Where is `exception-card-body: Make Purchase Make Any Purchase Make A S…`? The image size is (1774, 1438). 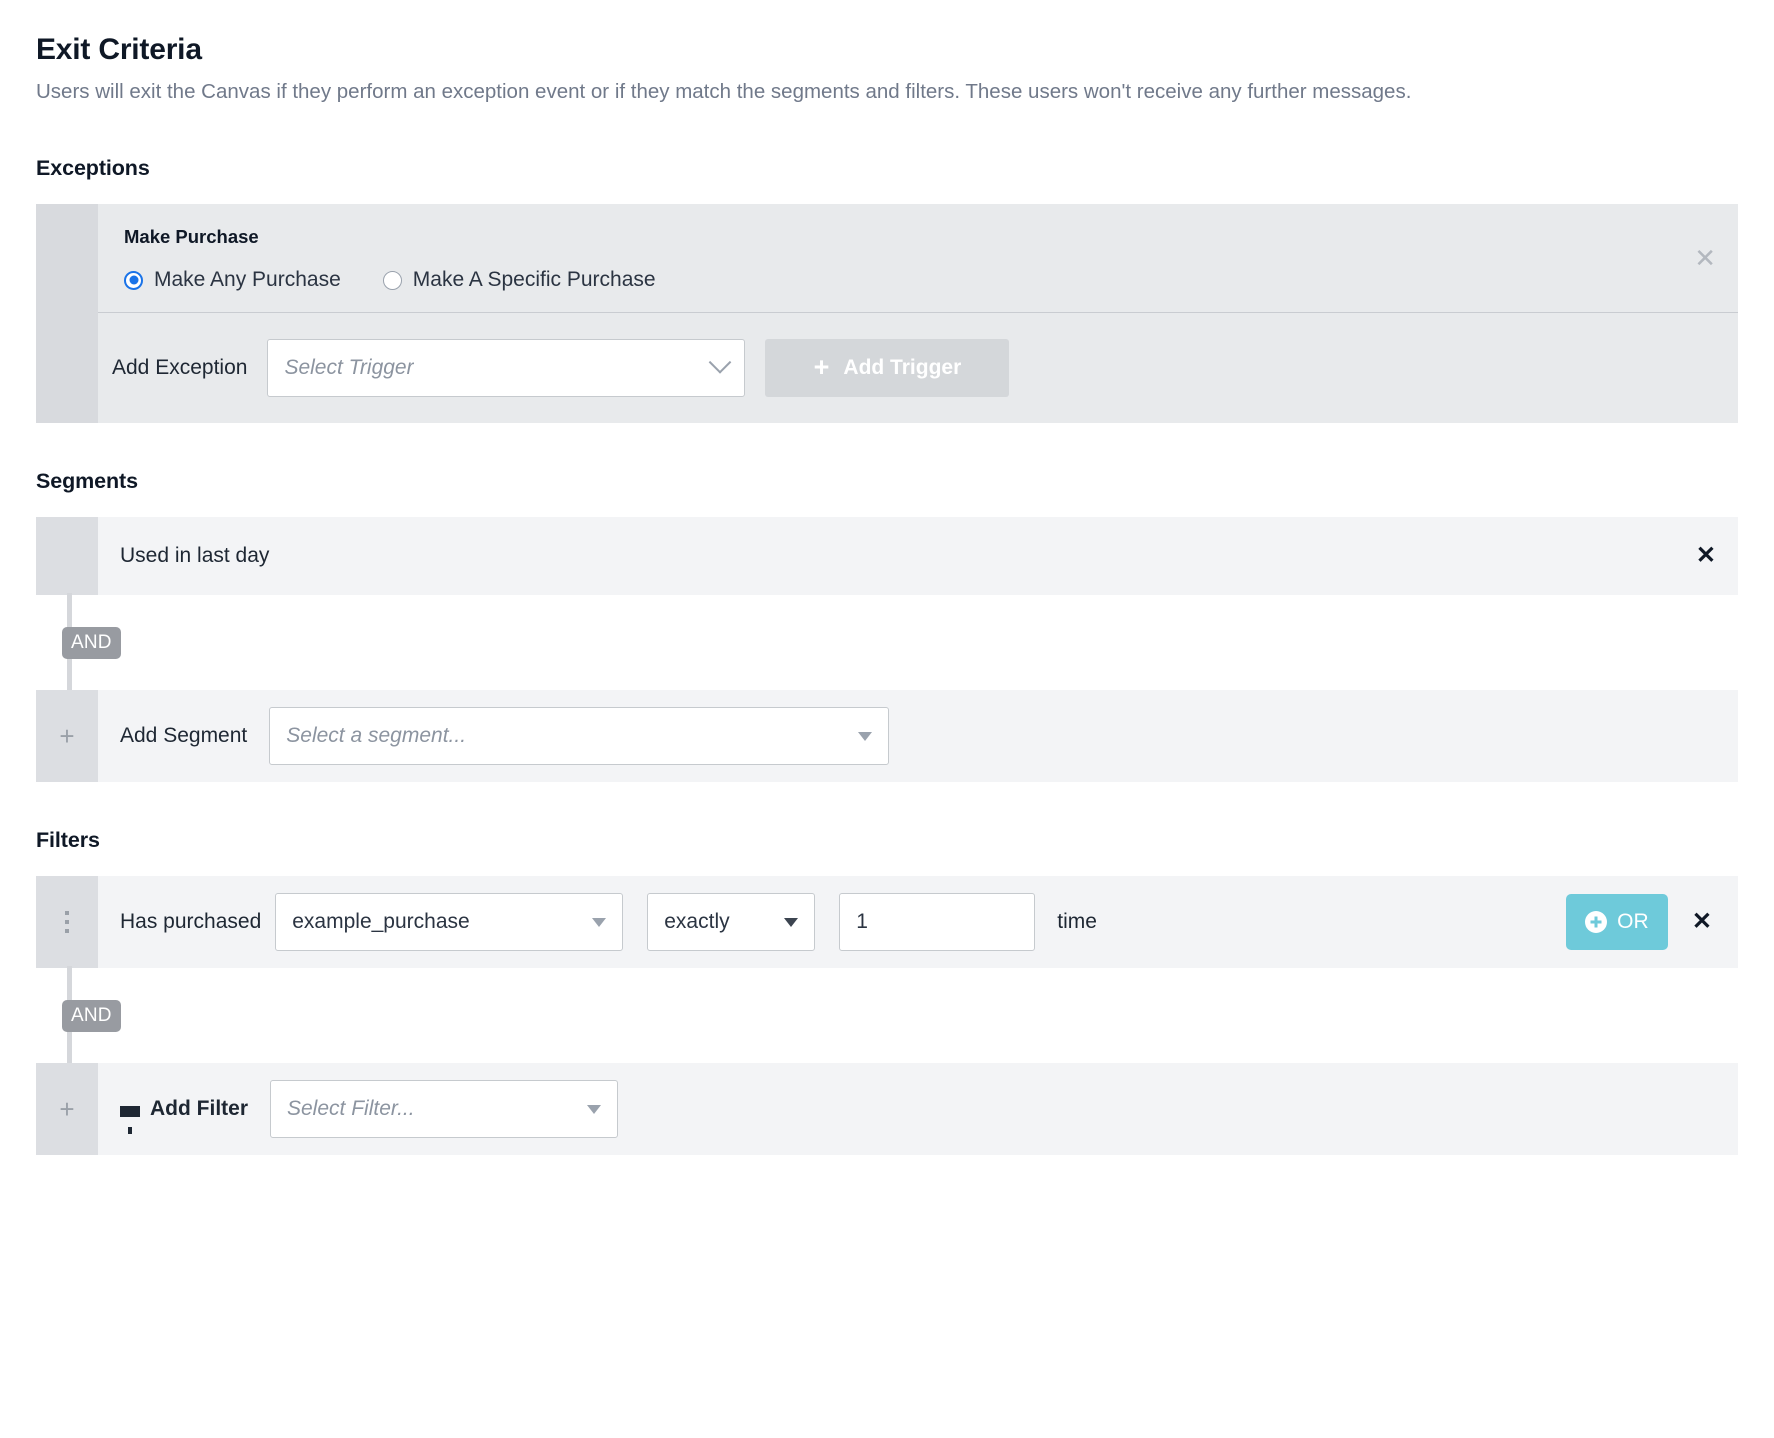 exception-card-body: Make Purchase Make Any Purchase Make A S… is located at coordinates (918, 313).